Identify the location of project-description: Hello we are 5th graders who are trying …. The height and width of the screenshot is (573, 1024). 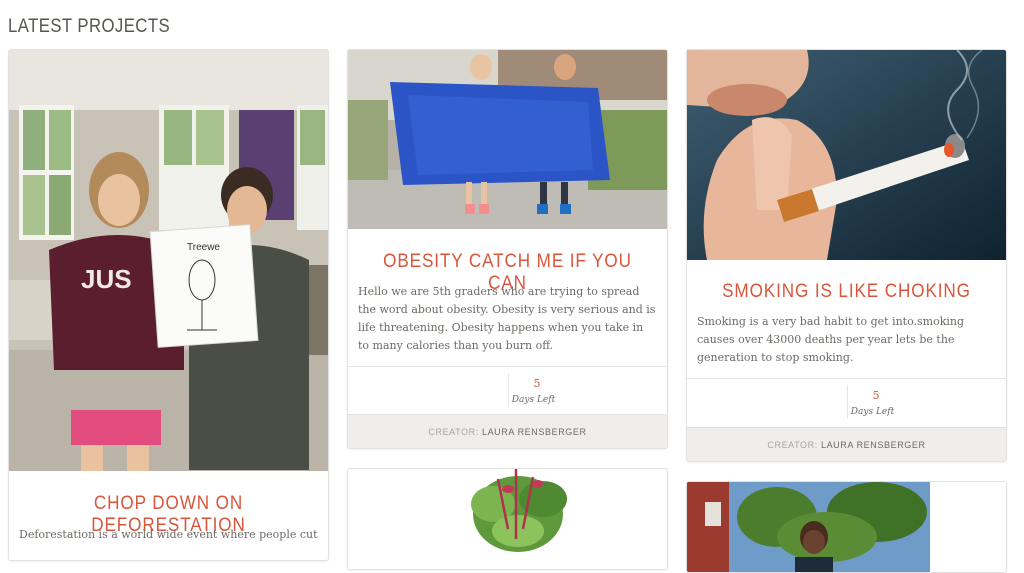
(507, 318).